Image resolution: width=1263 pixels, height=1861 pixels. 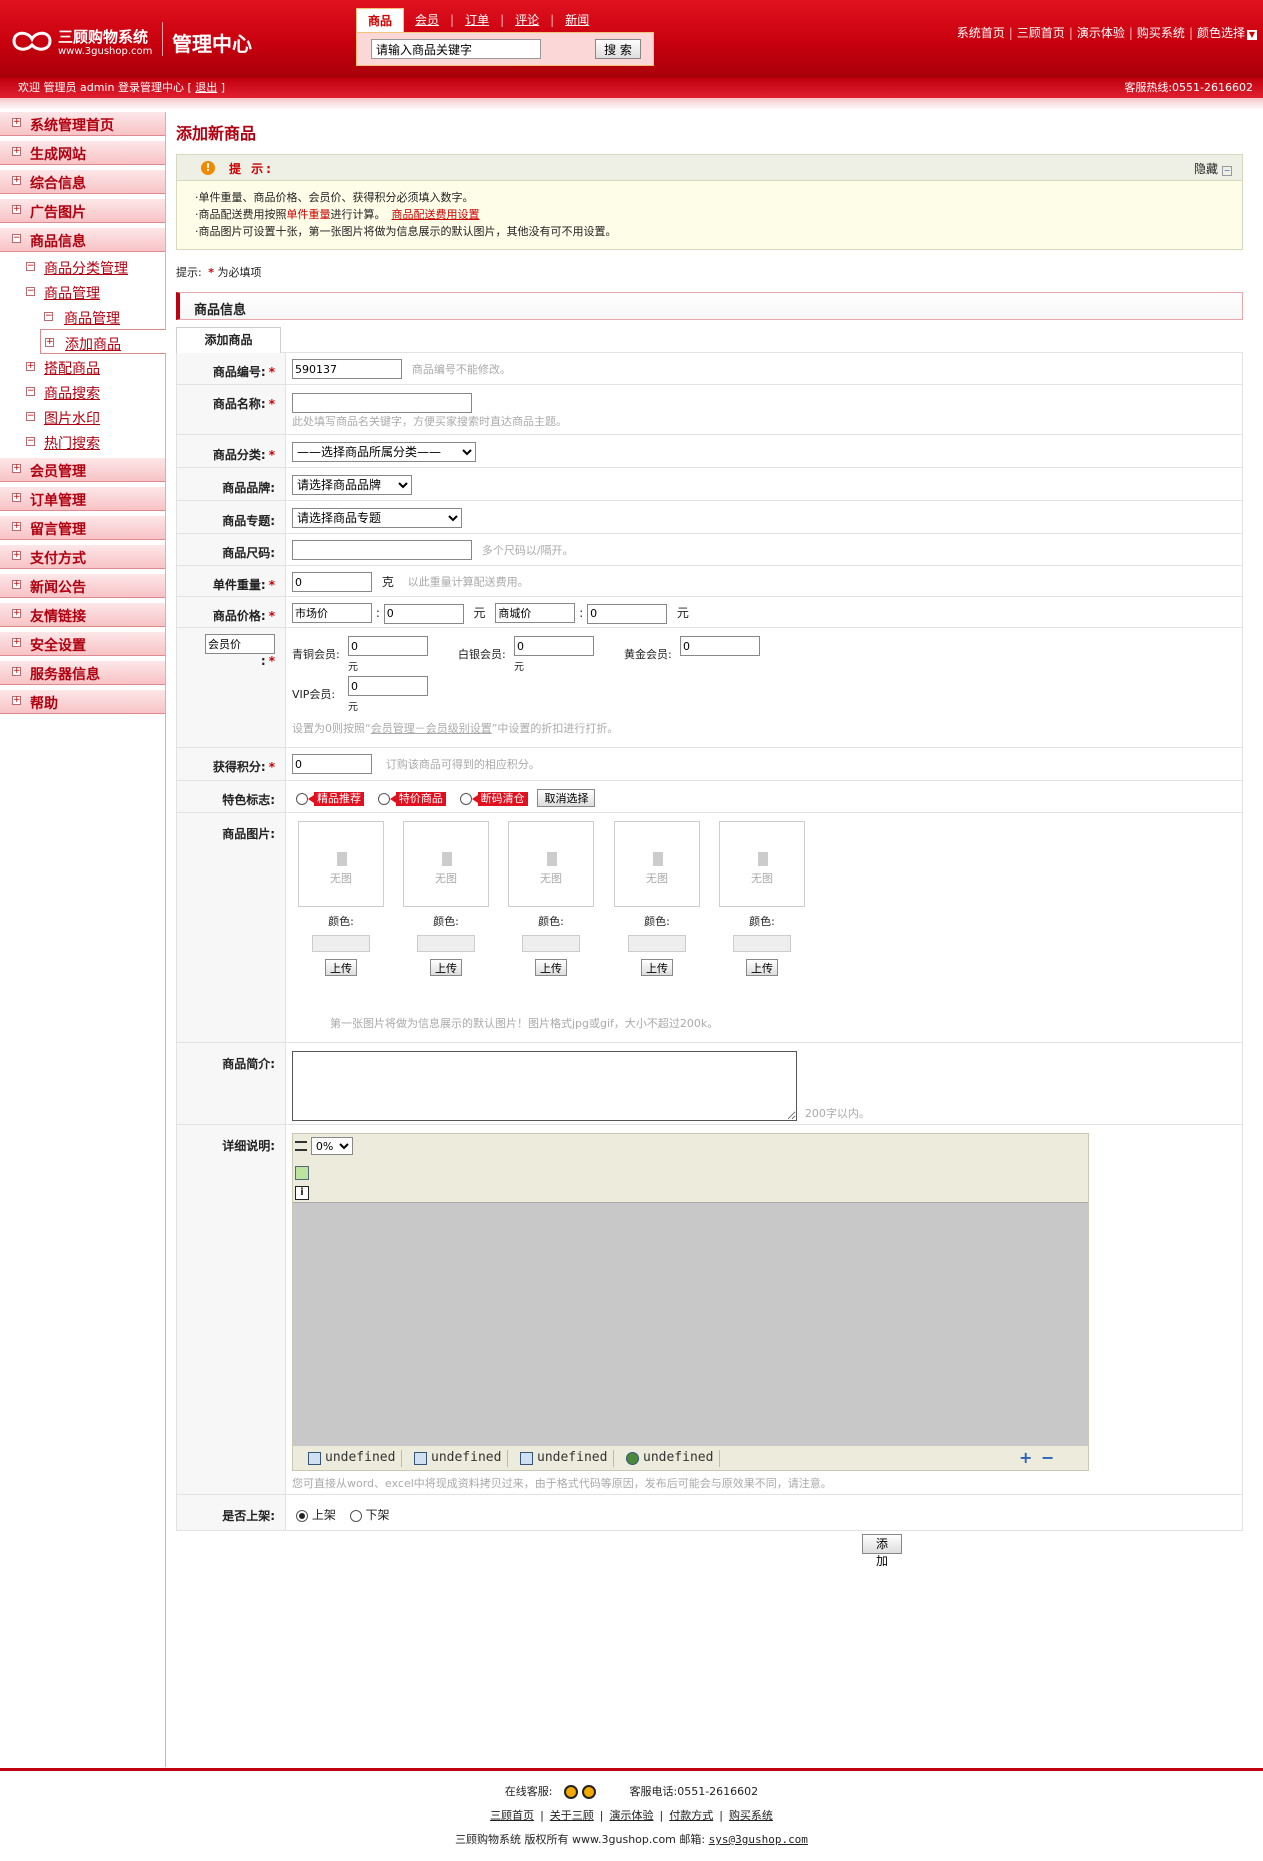 I want to click on sidebar-item-goods-manage-sub: − 商品管理, so click(x=82, y=316).